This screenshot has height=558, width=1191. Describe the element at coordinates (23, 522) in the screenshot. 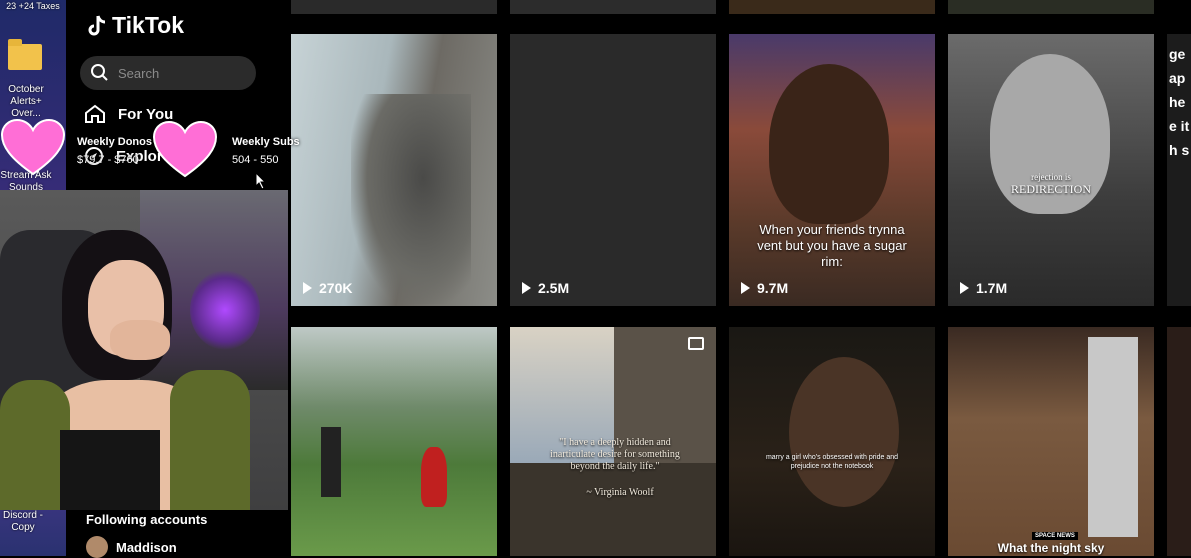

I see `desktop-icon-label: Discord - Copy` at that location.